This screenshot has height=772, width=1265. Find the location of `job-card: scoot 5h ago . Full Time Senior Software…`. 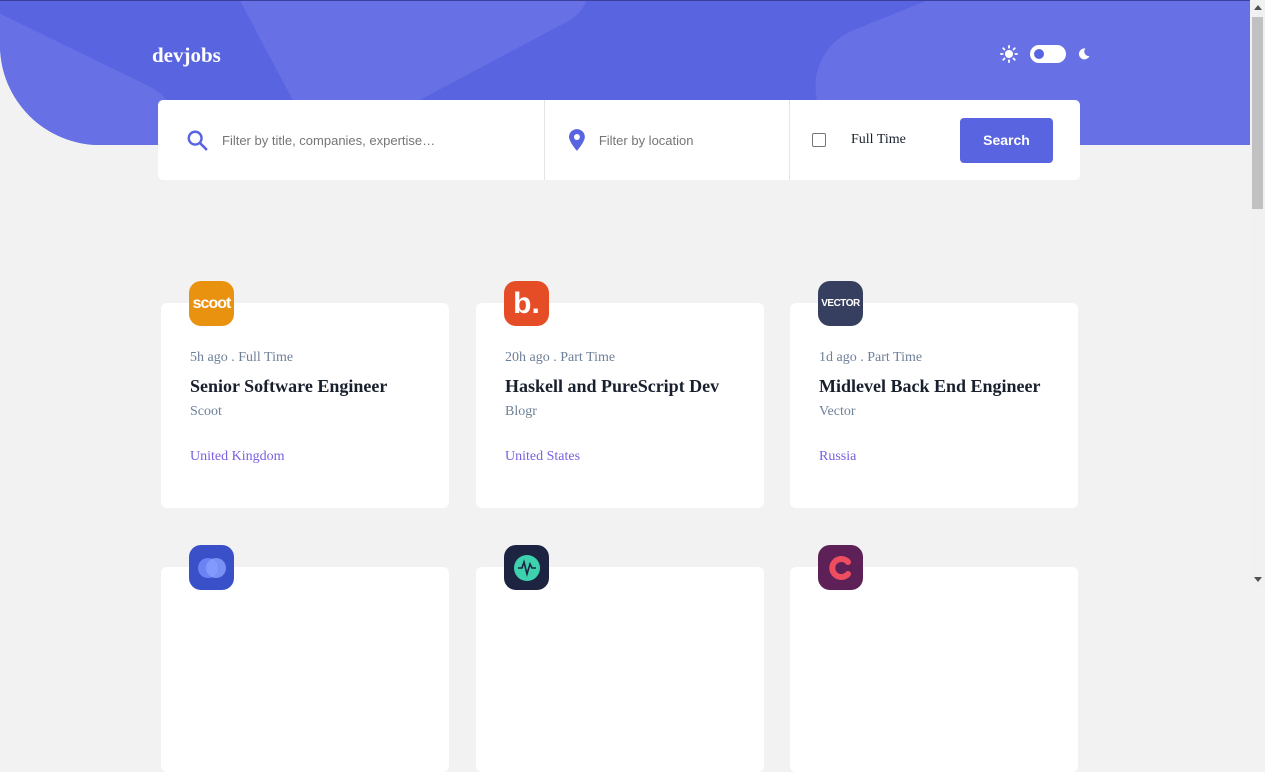

job-card: scoot 5h ago . Full Time Senior Software… is located at coordinates (305, 394).